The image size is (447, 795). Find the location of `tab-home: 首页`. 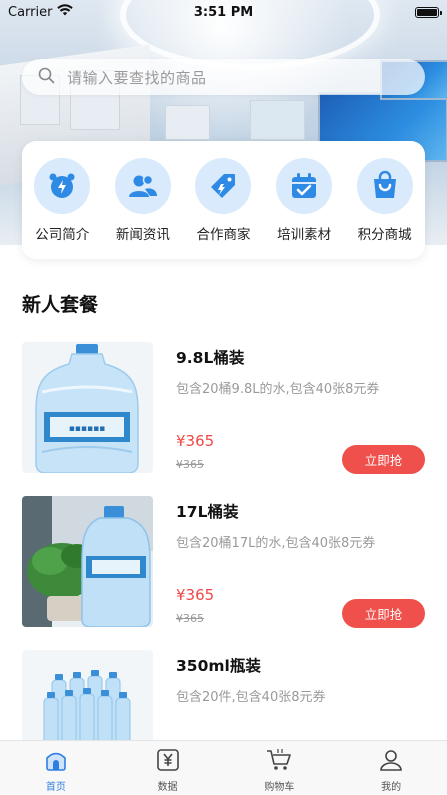

tab-home: 首页 is located at coordinates (56, 771).